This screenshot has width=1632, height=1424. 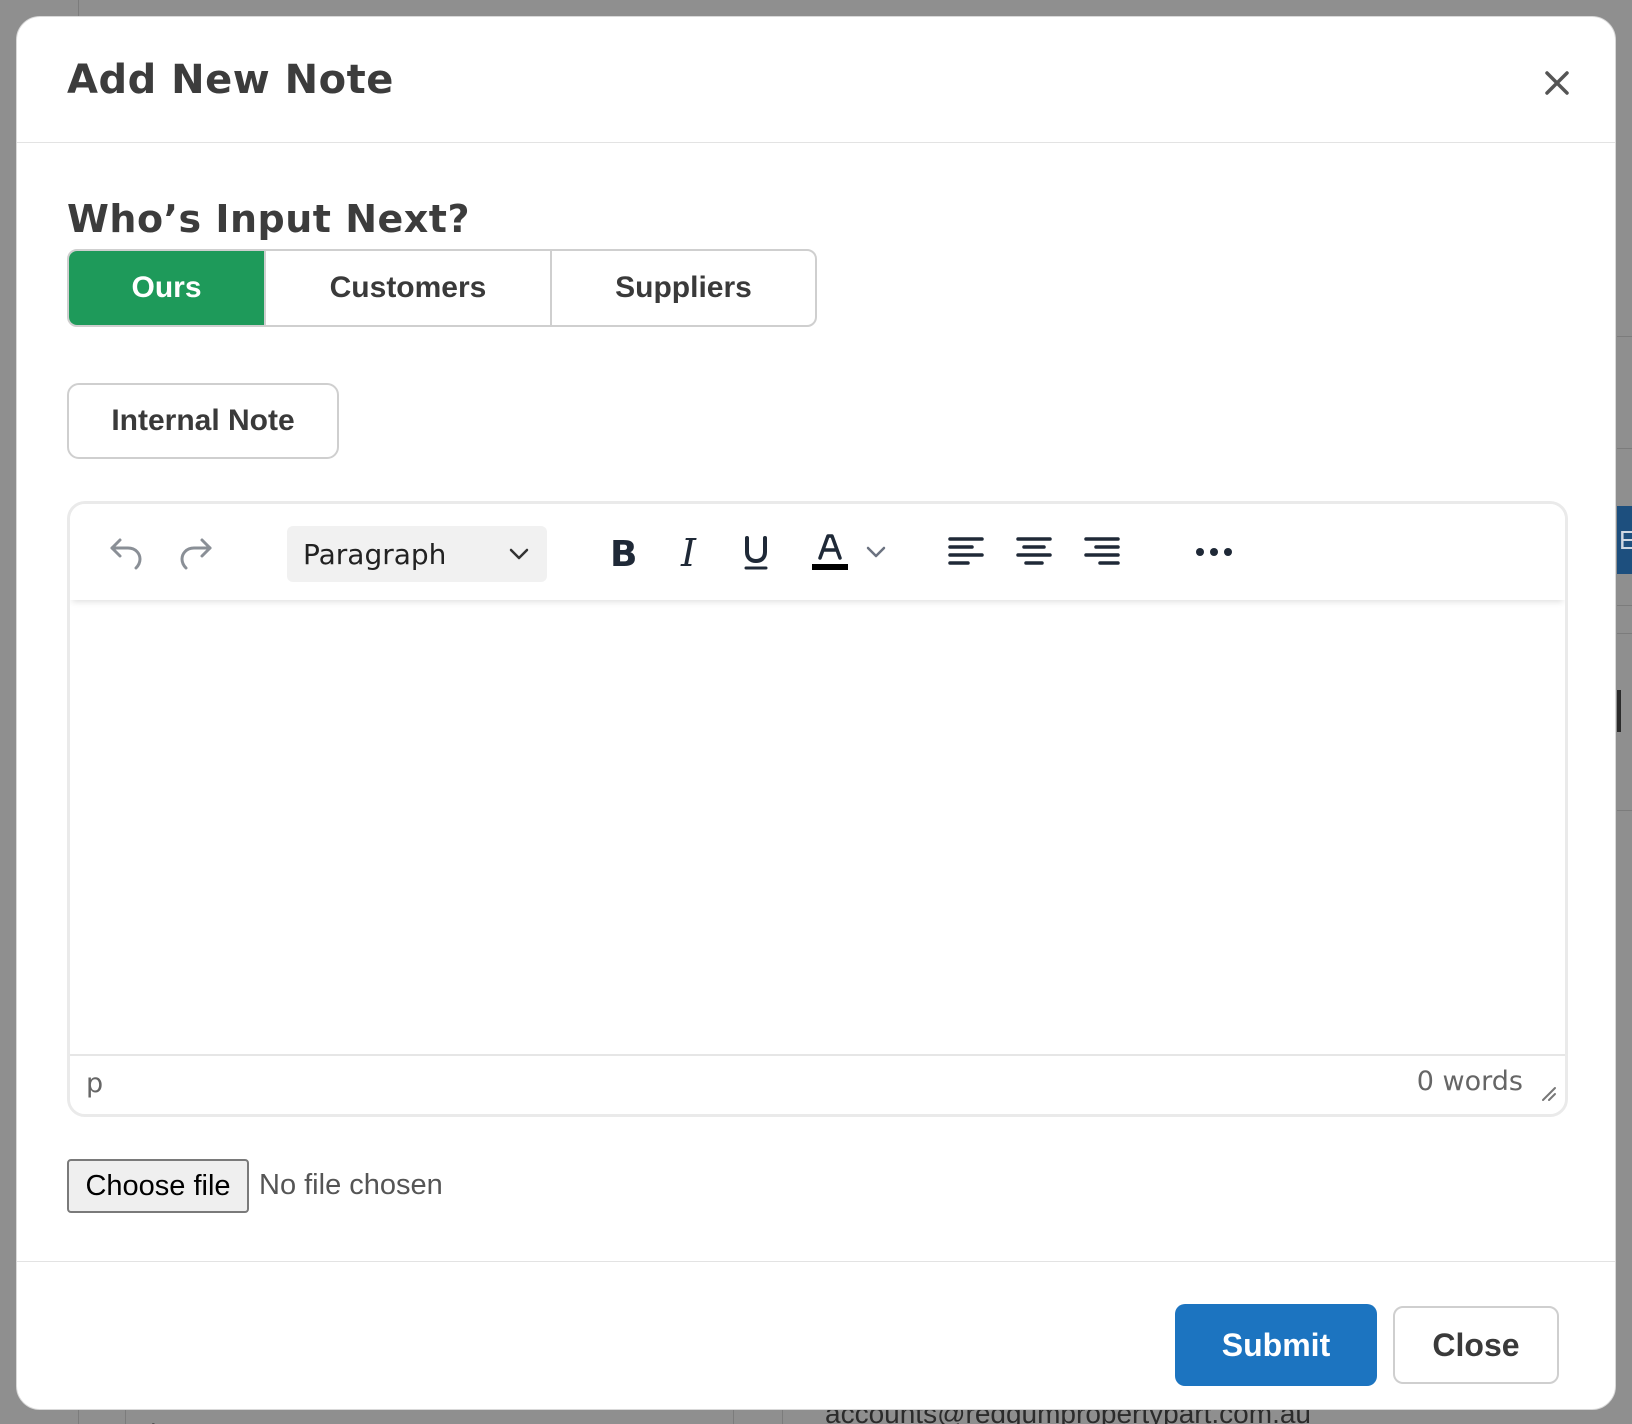 What do you see at coordinates (1102, 552) in the screenshot?
I see `align-right-icon` at bounding box center [1102, 552].